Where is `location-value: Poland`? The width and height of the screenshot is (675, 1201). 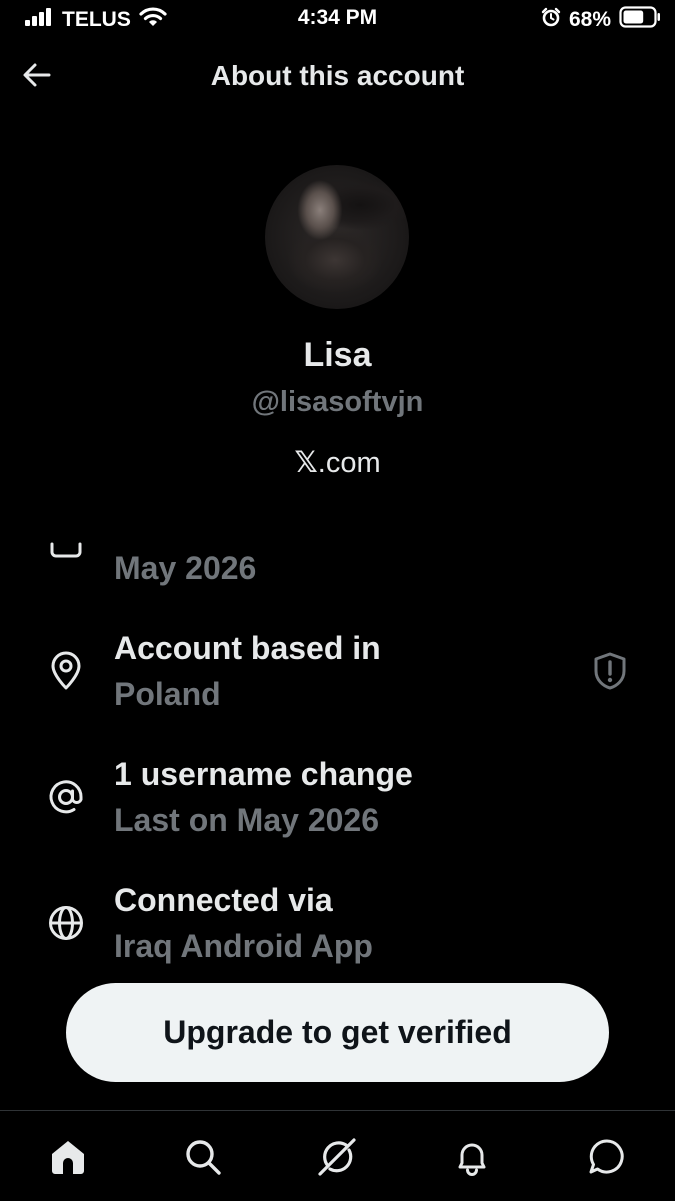
location-value: Poland is located at coordinates (167, 694).